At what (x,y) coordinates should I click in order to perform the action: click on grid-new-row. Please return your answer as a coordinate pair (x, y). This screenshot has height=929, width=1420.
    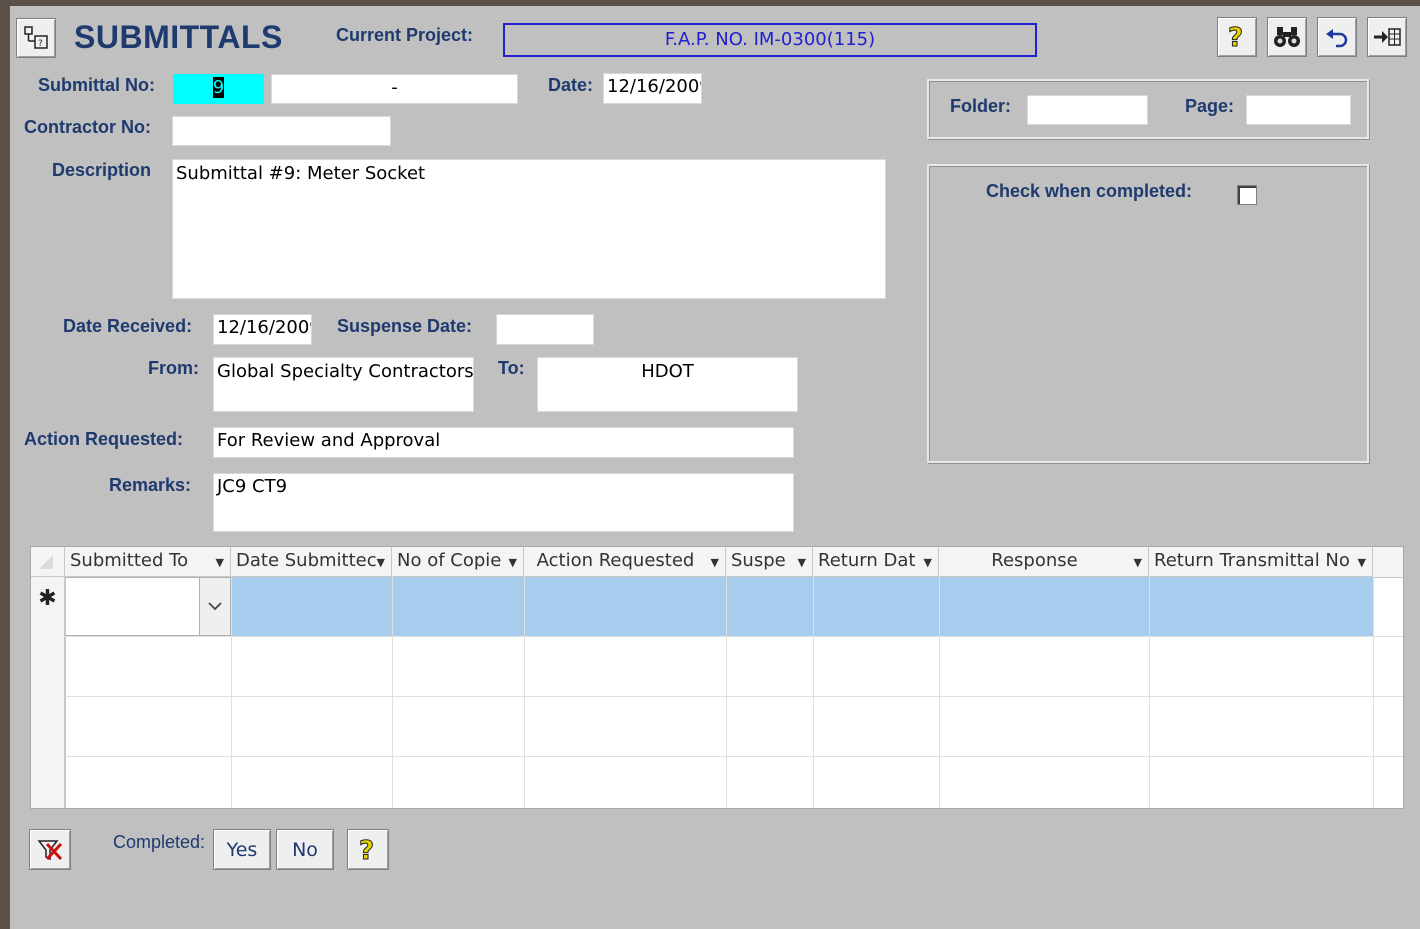
    Looking at the image, I should click on (719, 606).